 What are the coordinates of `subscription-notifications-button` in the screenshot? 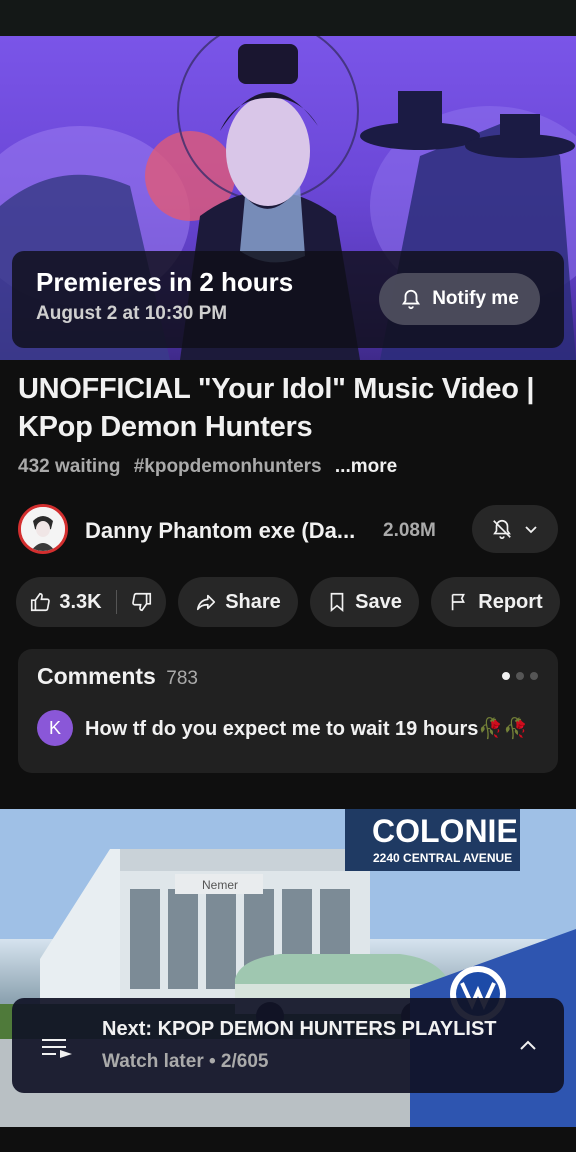 It's located at (515, 529).